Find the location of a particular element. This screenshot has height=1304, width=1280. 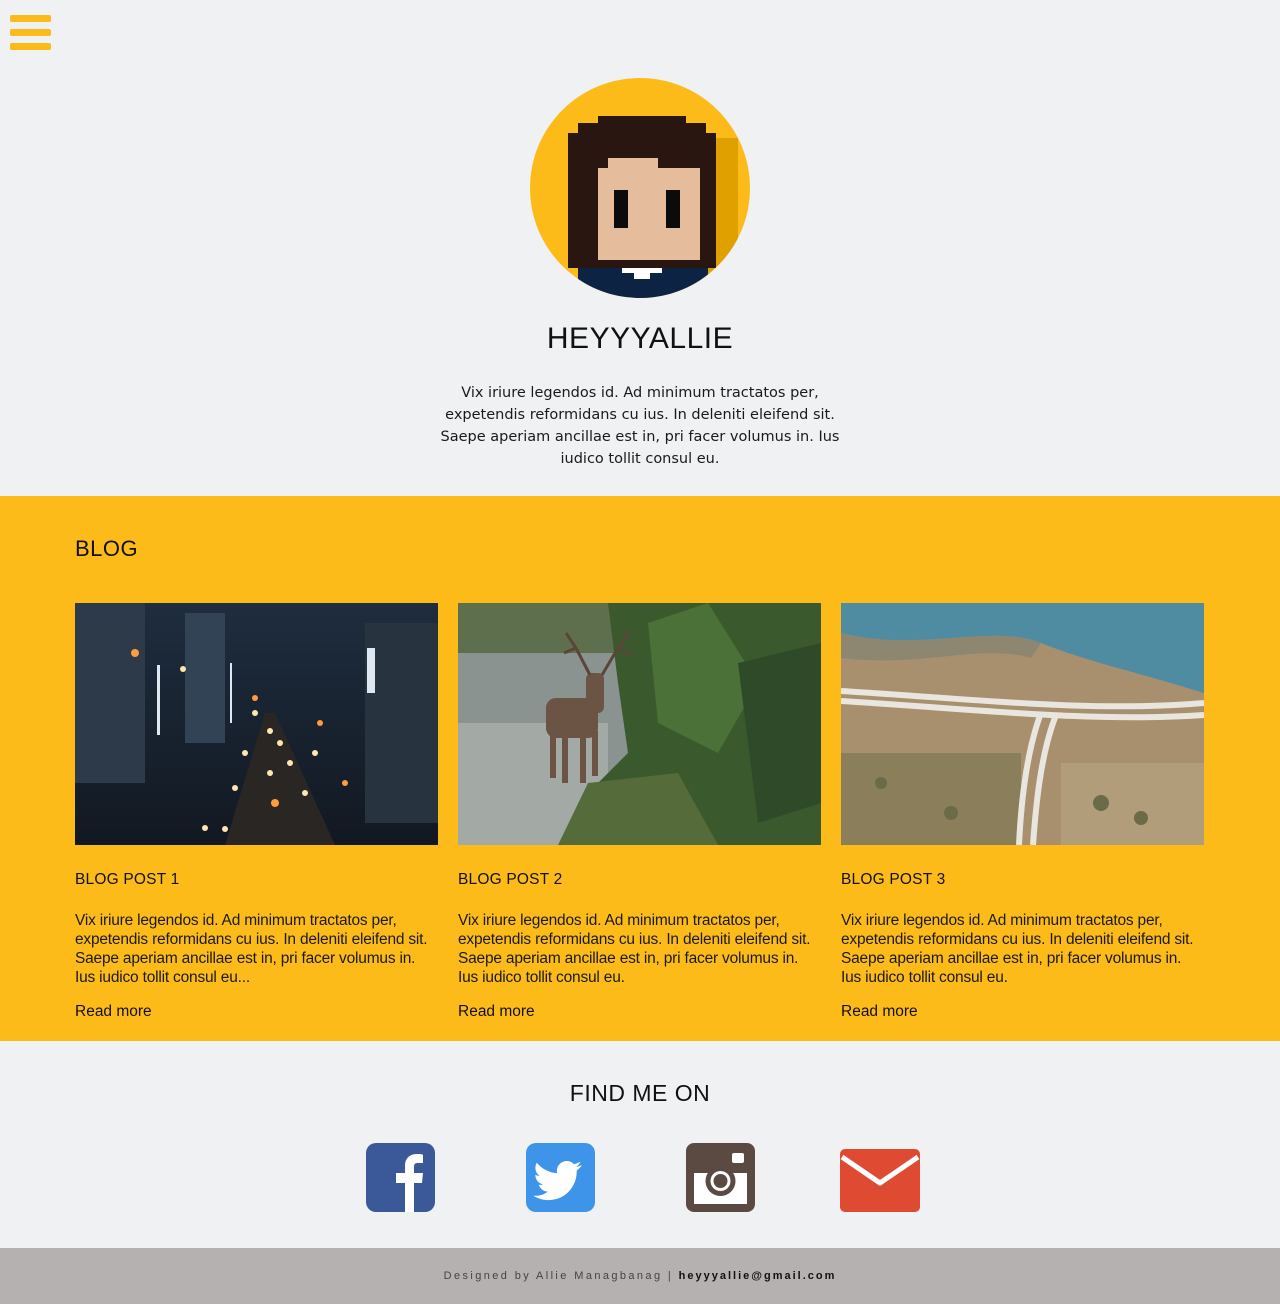

blog-post-title: BLOG POST 1 is located at coordinates (127, 879).